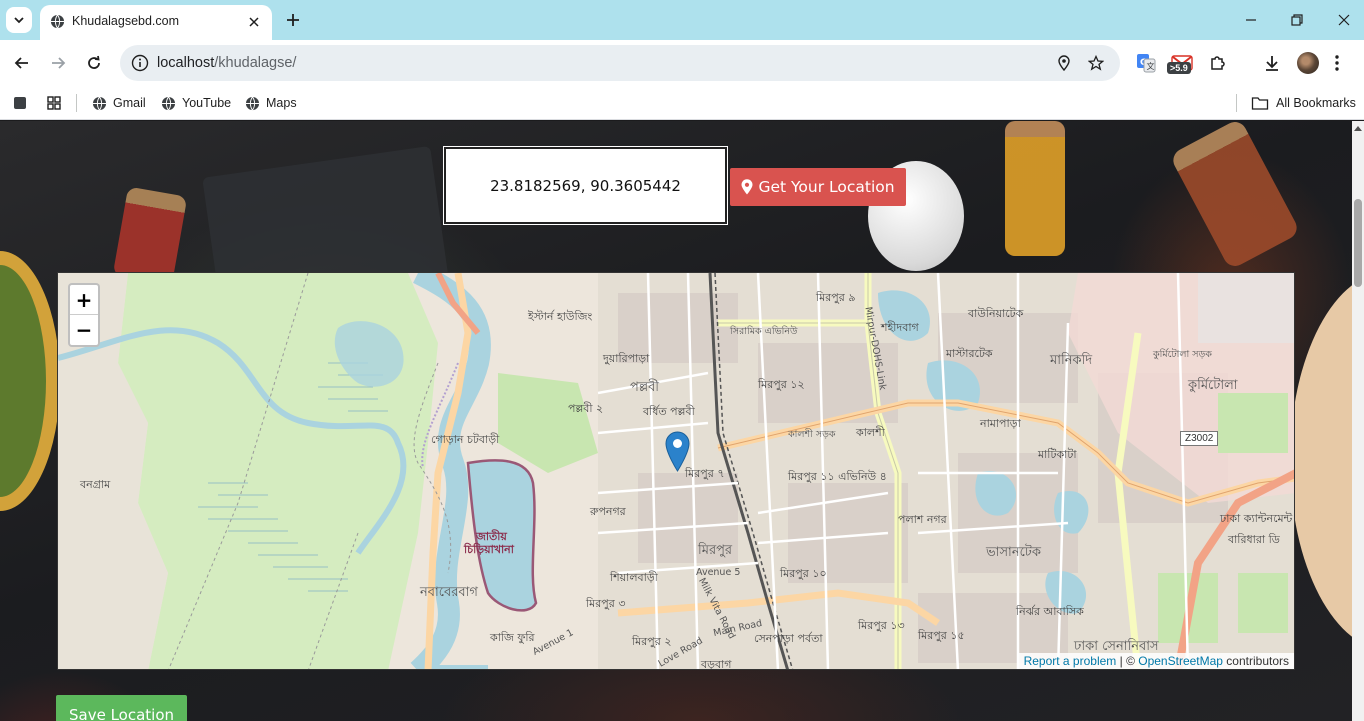 This screenshot has height=721, width=1364. I want to click on map-label: মিরপুর ৭, so click(705, 473).